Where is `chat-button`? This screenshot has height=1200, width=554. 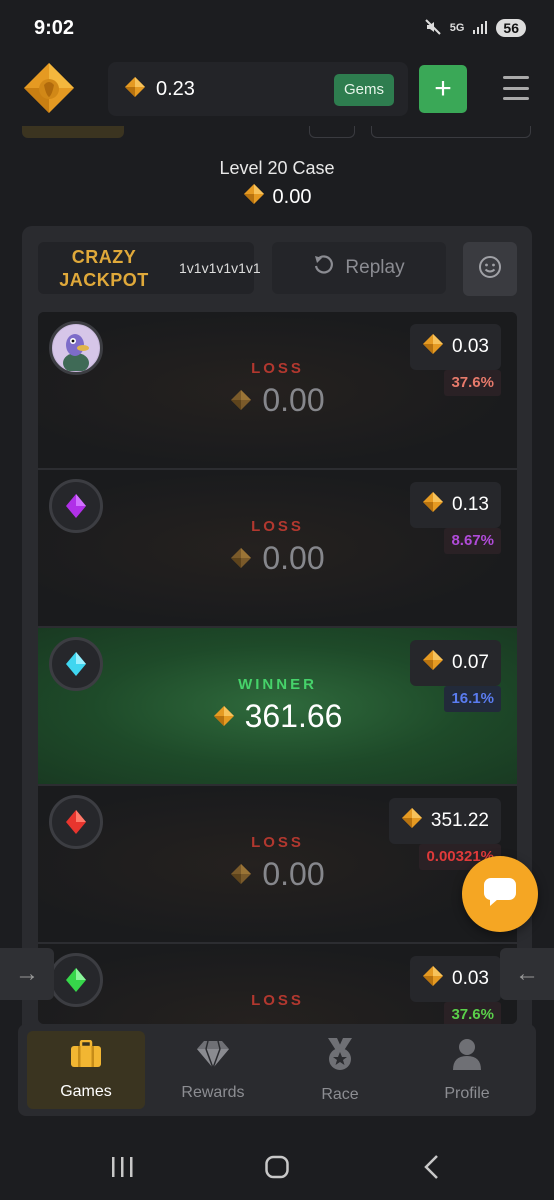 chat-button is located at coordinates (500, 894).